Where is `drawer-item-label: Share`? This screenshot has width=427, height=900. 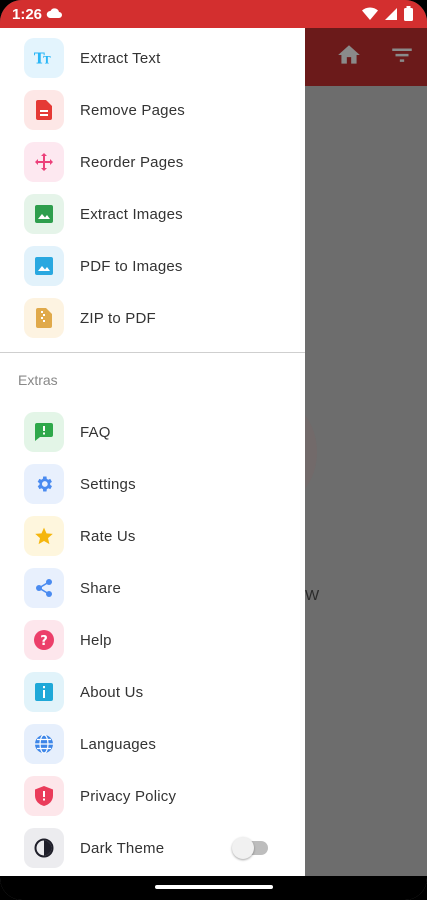
drawer-item-label: Share is located at coordinates (101, 588).